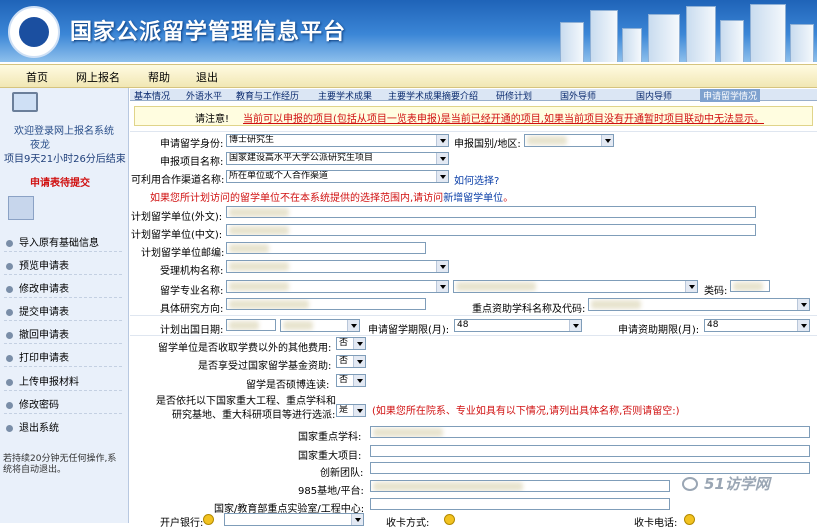  Describe the element at coordinates (192, 162) in the screenshot. I see `project-label: 申报项目名称:` at that location.